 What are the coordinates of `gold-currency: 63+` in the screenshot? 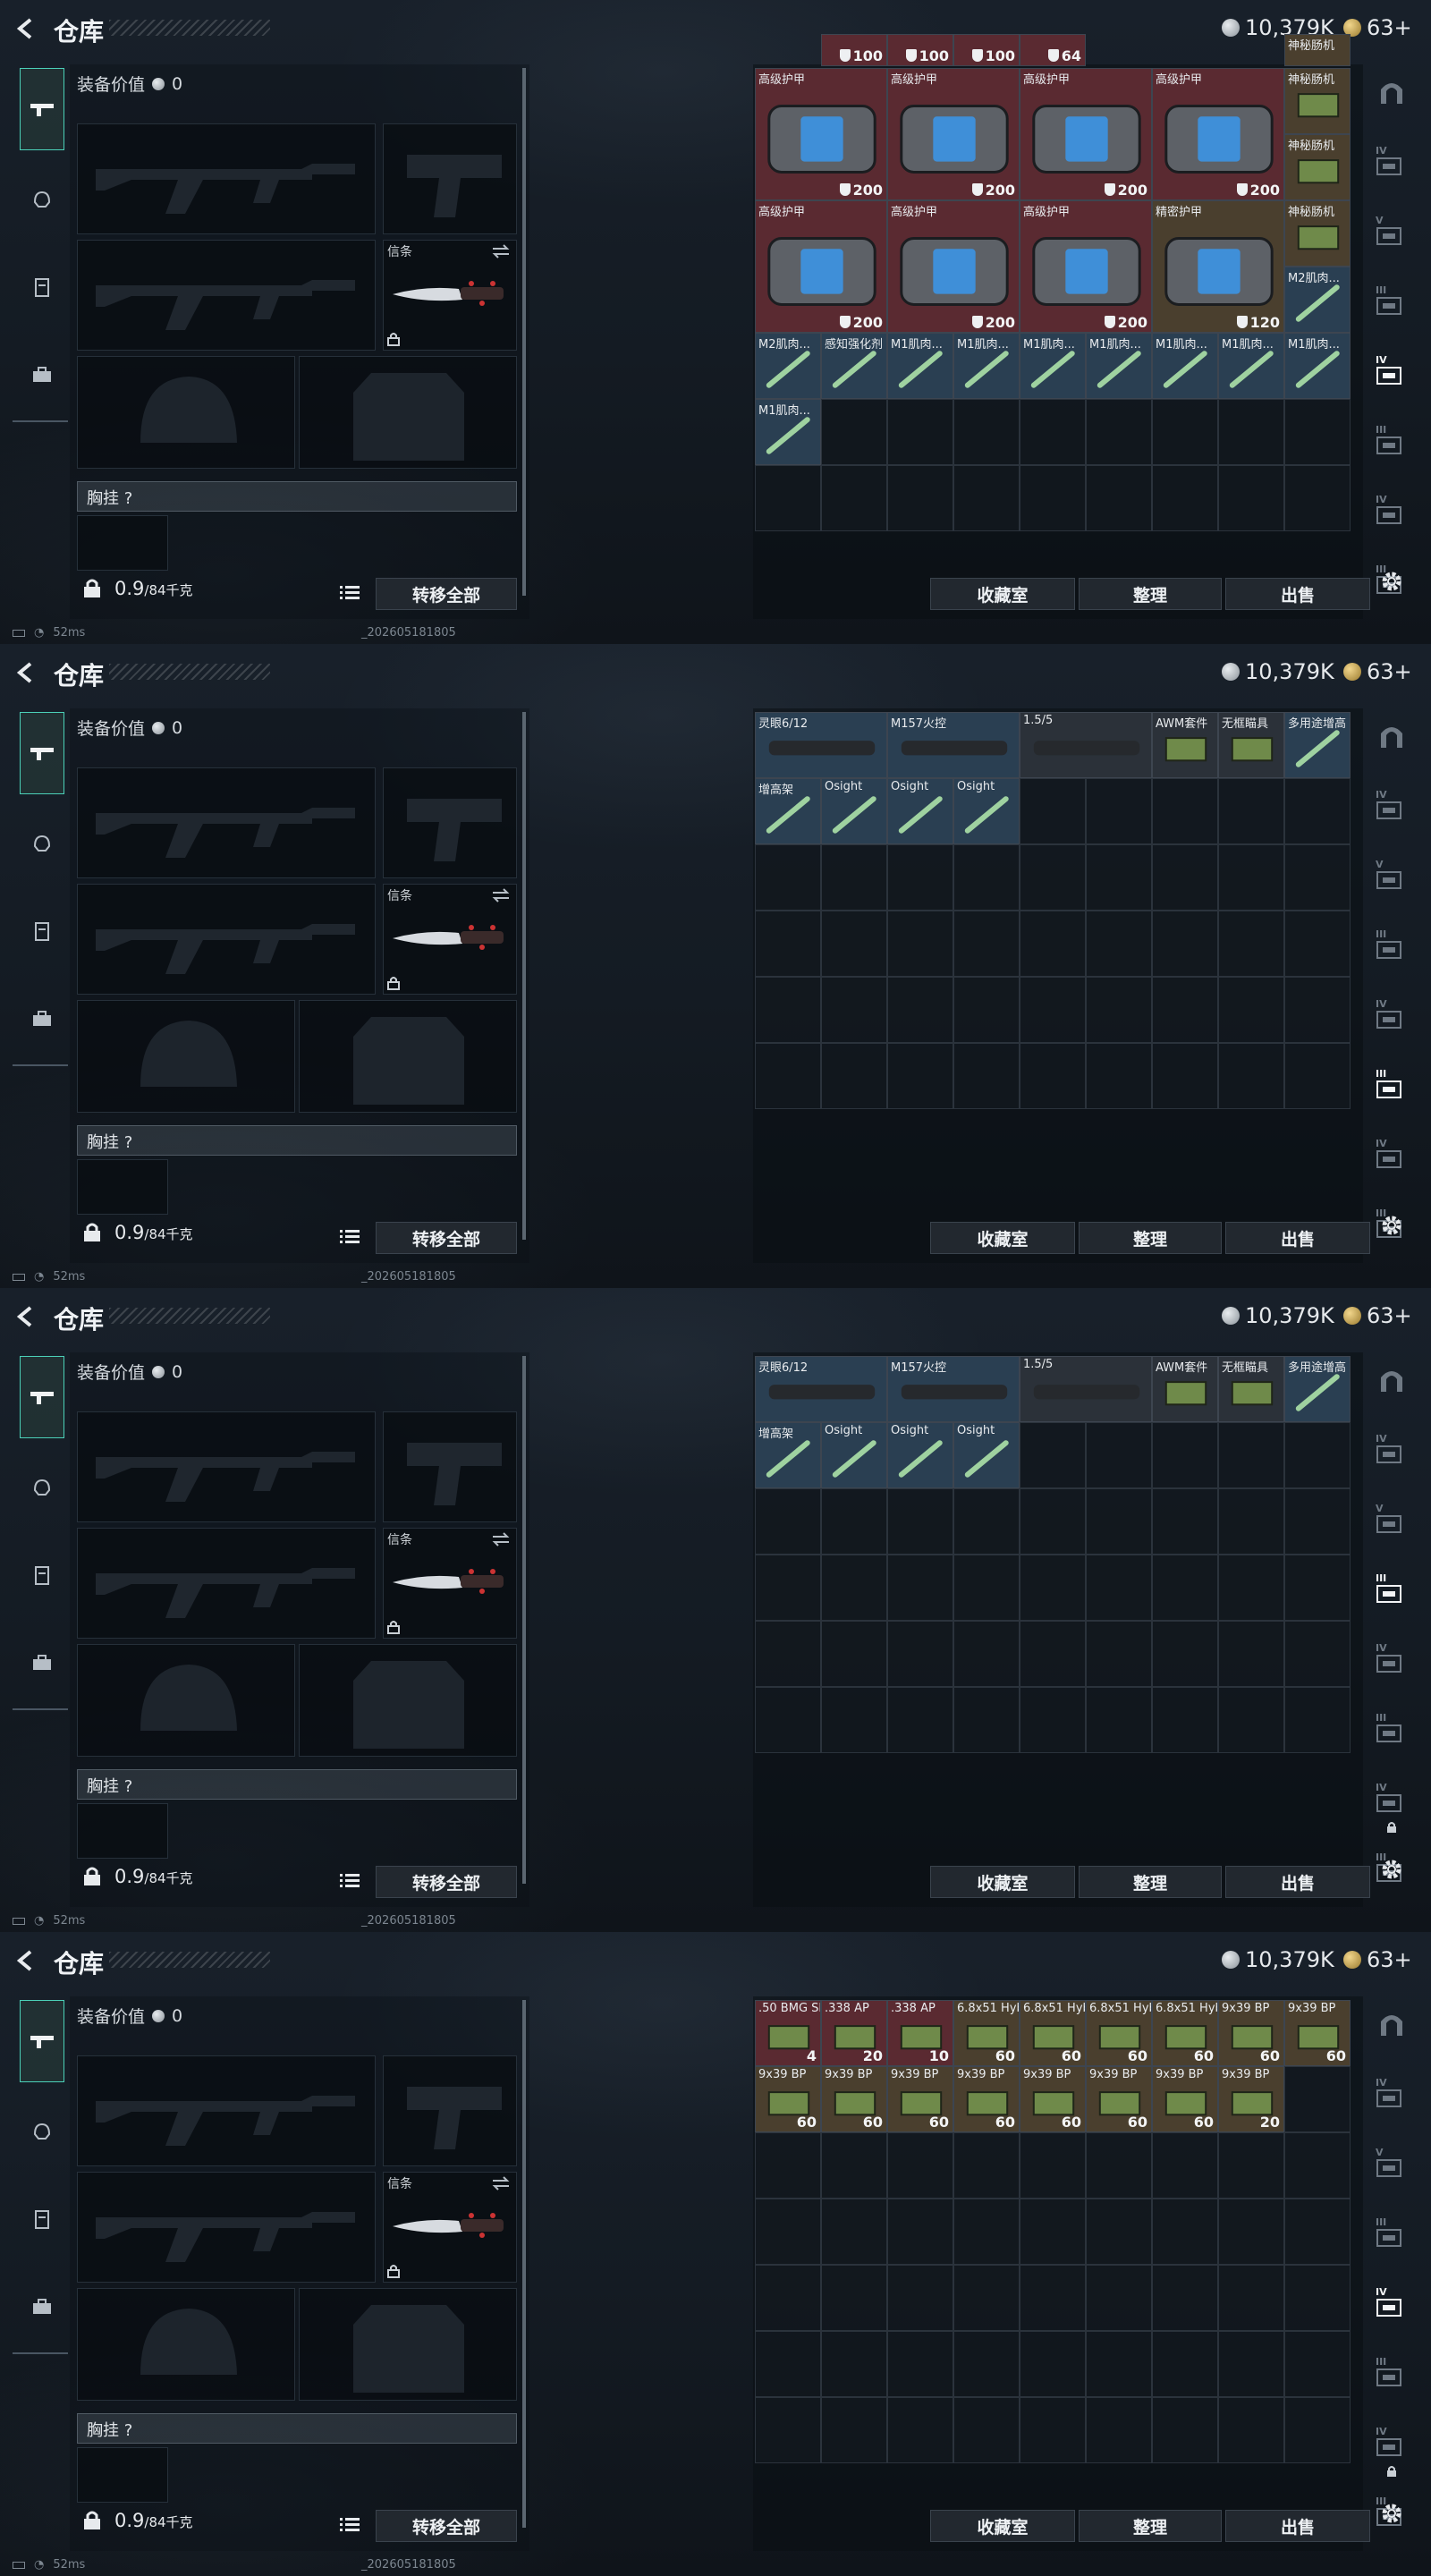 It's located at (1378, 1315).